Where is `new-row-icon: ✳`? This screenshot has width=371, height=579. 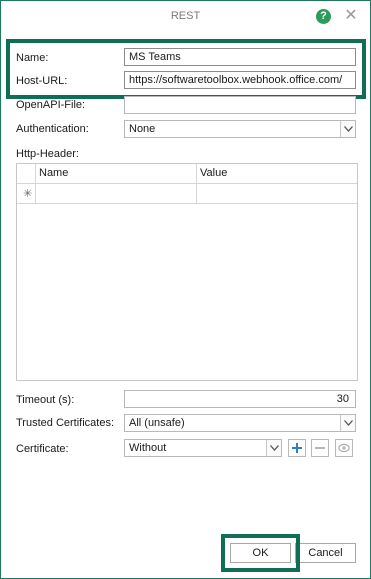
new-row-icon: ✳ is located at coordinates (28, 194).